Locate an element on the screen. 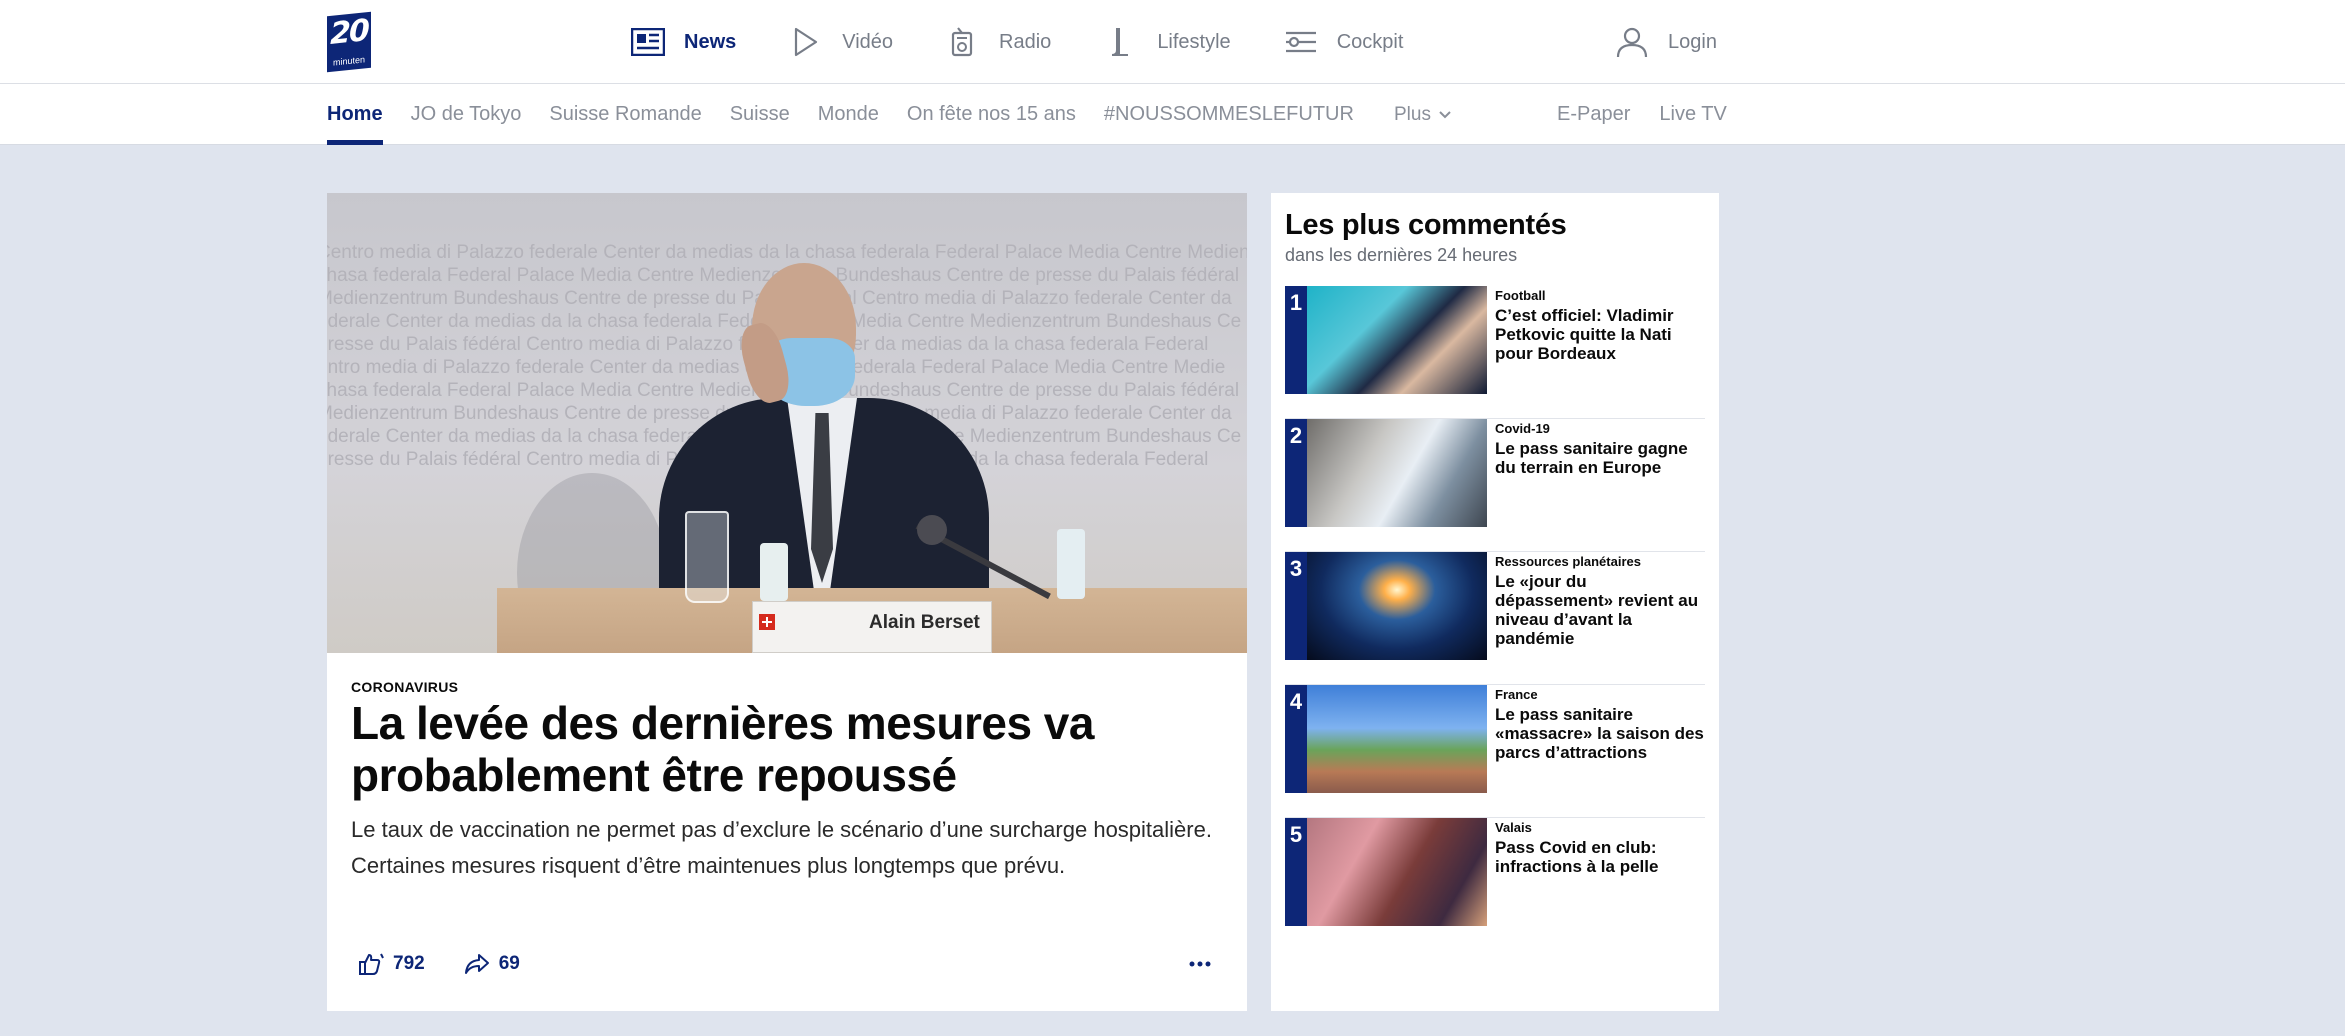 The width and height of the screenshot is (2345, 1036). swiss-flag-icon is located at coordinates (767, 622).